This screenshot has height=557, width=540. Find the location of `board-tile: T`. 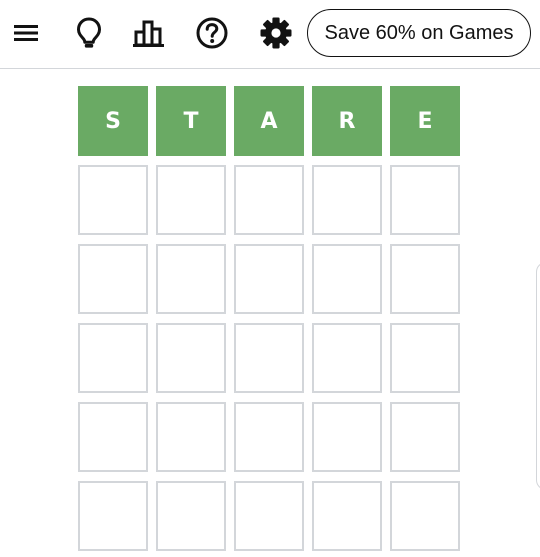

board-tile: T is located at coordinates (191, 121).